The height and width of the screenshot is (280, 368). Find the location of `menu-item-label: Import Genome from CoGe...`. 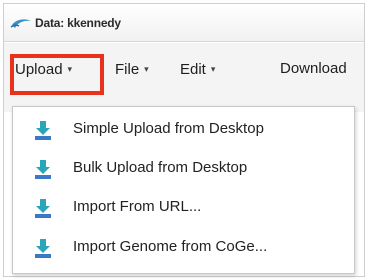

menu-item-label: Import Genome from CoGe... is located at coordinates (170, 246).